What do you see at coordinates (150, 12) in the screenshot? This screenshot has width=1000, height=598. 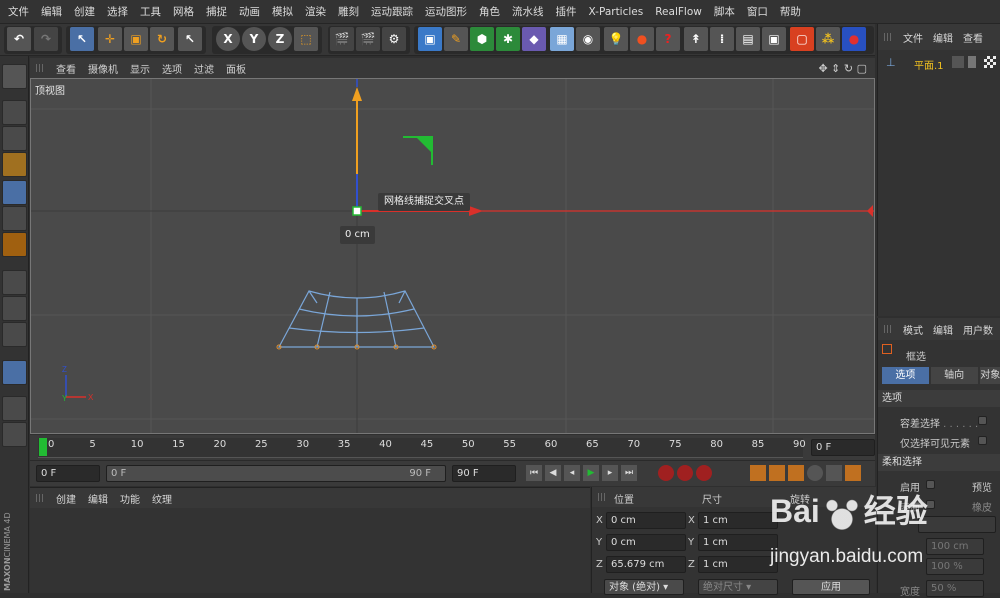 I see `menu-tools: 工具` at bounding box center [150, 12].